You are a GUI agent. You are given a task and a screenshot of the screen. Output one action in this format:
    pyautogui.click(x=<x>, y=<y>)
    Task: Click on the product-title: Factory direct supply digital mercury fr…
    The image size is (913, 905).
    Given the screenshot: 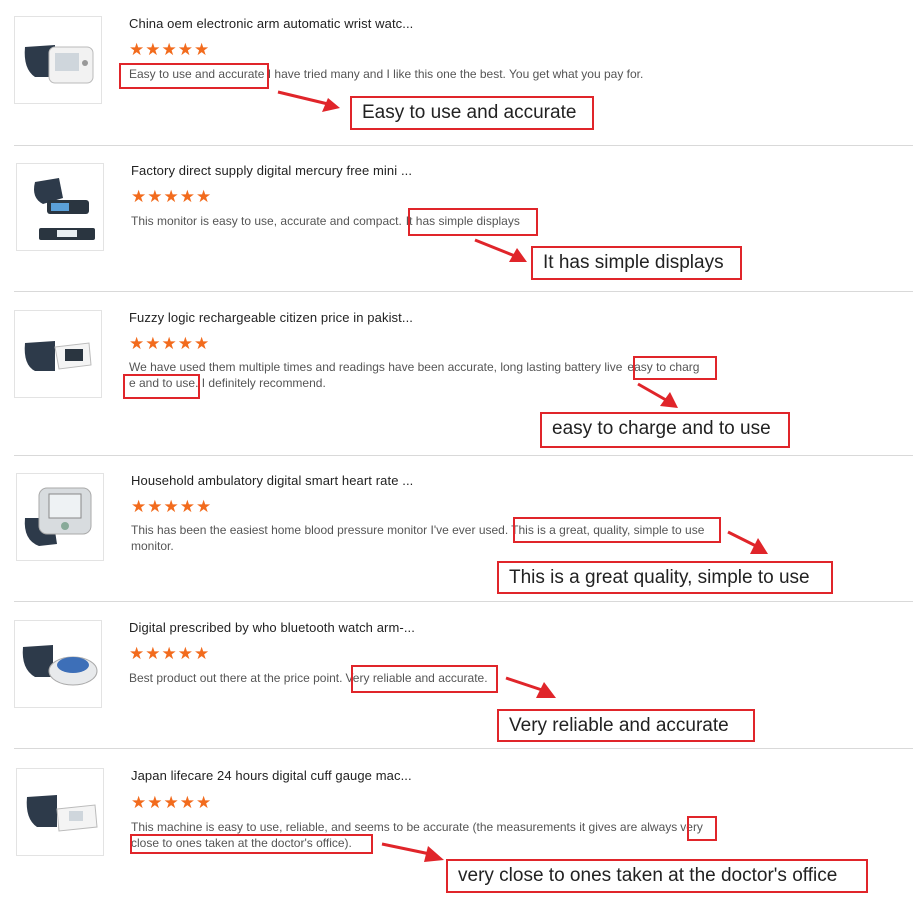 What is the action you would take?
    pyautogui.click(x=271, y=170)
    